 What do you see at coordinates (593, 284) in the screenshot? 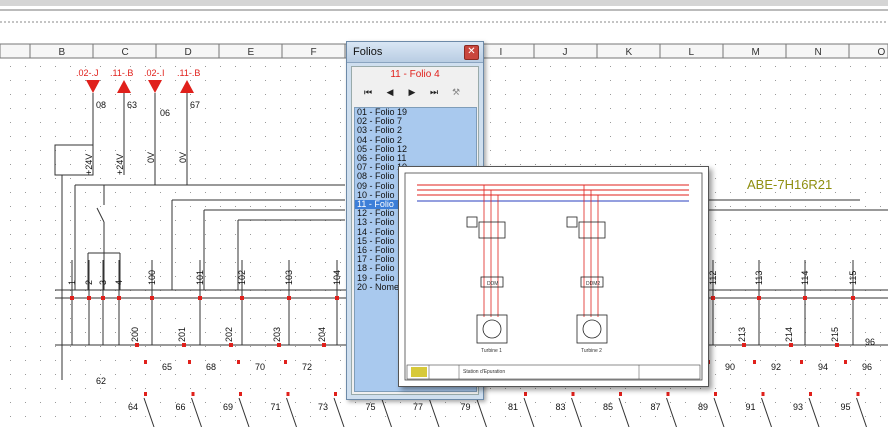
I see `preview-motor2-box: DDM2` at bounding box center [593, 284].